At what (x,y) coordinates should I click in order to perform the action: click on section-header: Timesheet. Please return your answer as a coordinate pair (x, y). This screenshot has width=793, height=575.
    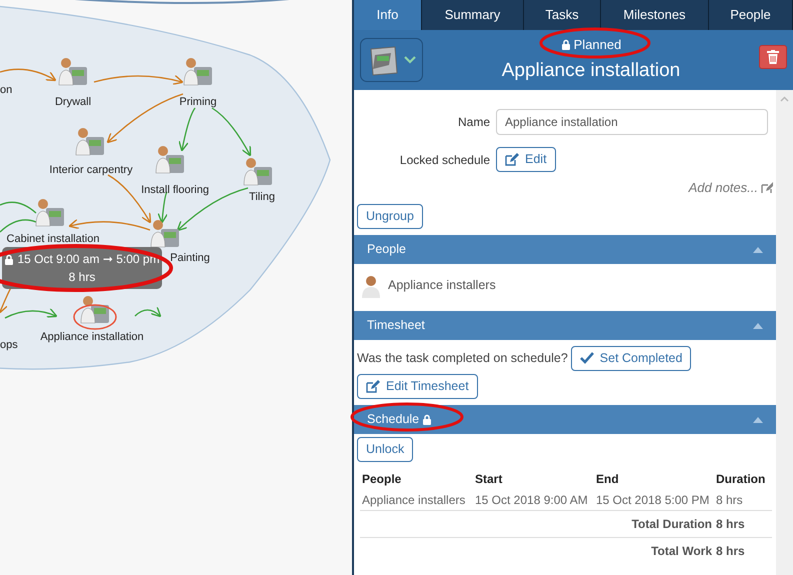
    Looking at the image, I should click on (565, 325).